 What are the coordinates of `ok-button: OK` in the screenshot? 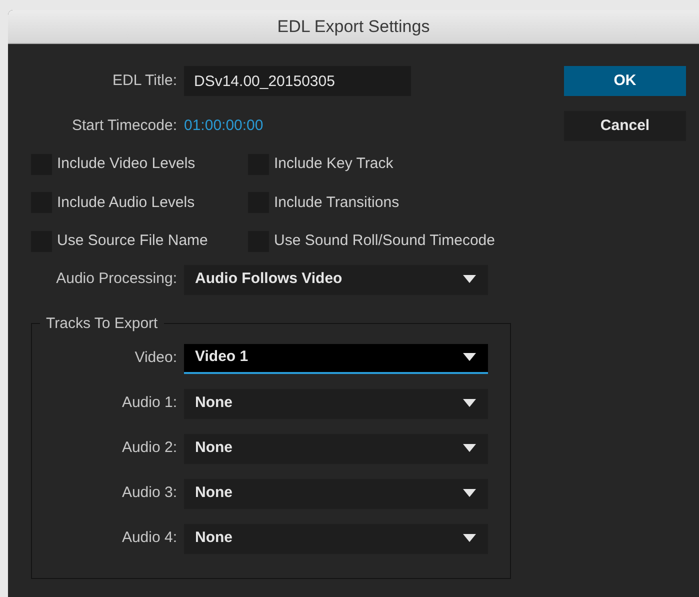 It's located at (625, 81).